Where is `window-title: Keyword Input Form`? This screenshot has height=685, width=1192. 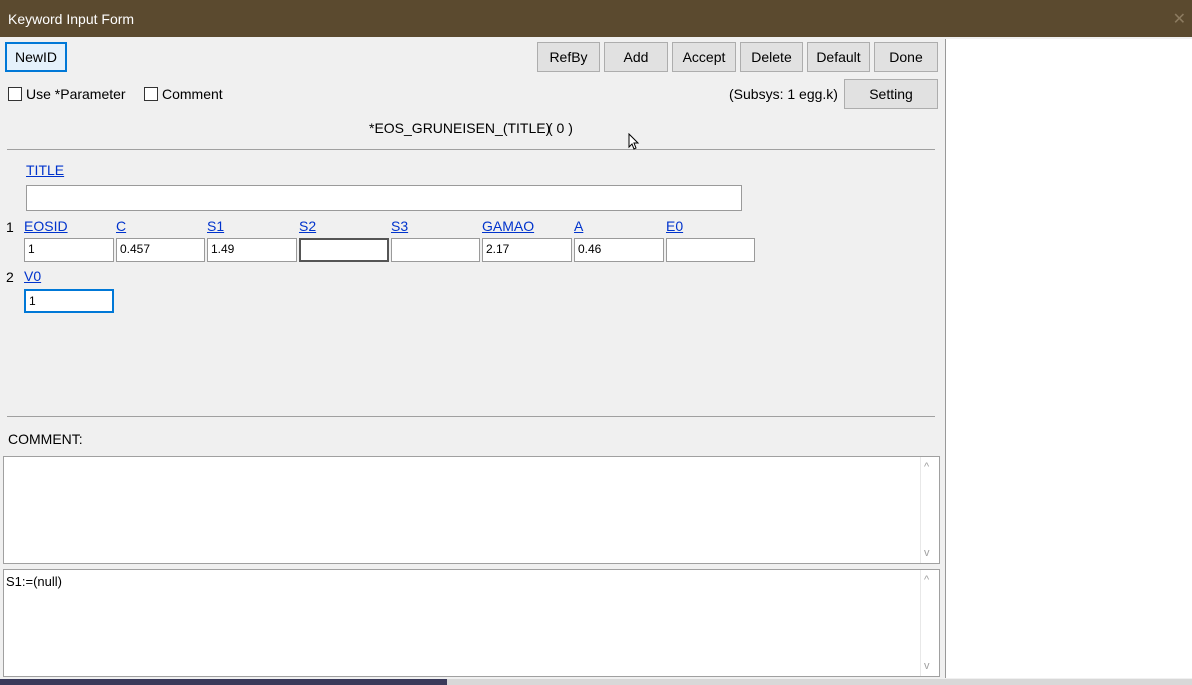 window-title: Keyword Input Form is located at coordinates (71, 19).